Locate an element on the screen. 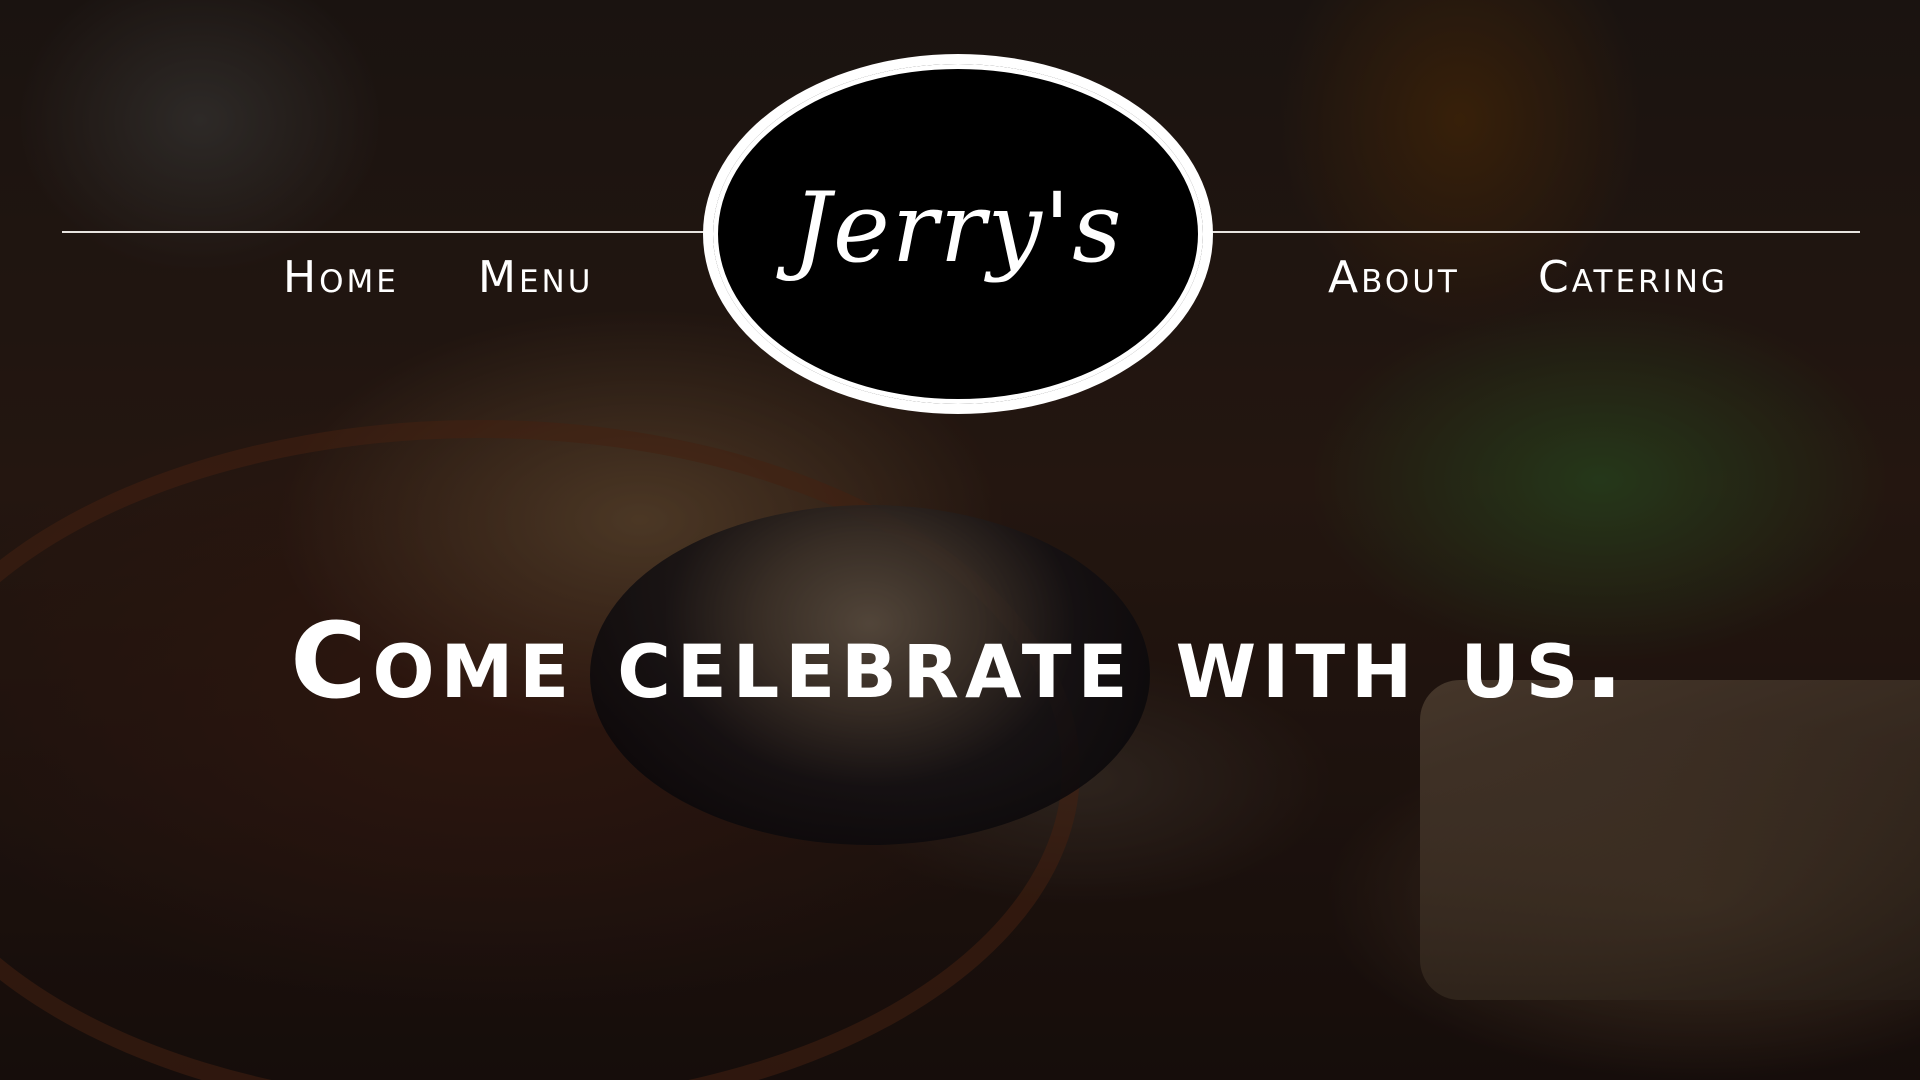 Image resolution: width=1920 pixels, height=1080 pixels. site-logo: Jerry's is located at coordinates (958, 234).